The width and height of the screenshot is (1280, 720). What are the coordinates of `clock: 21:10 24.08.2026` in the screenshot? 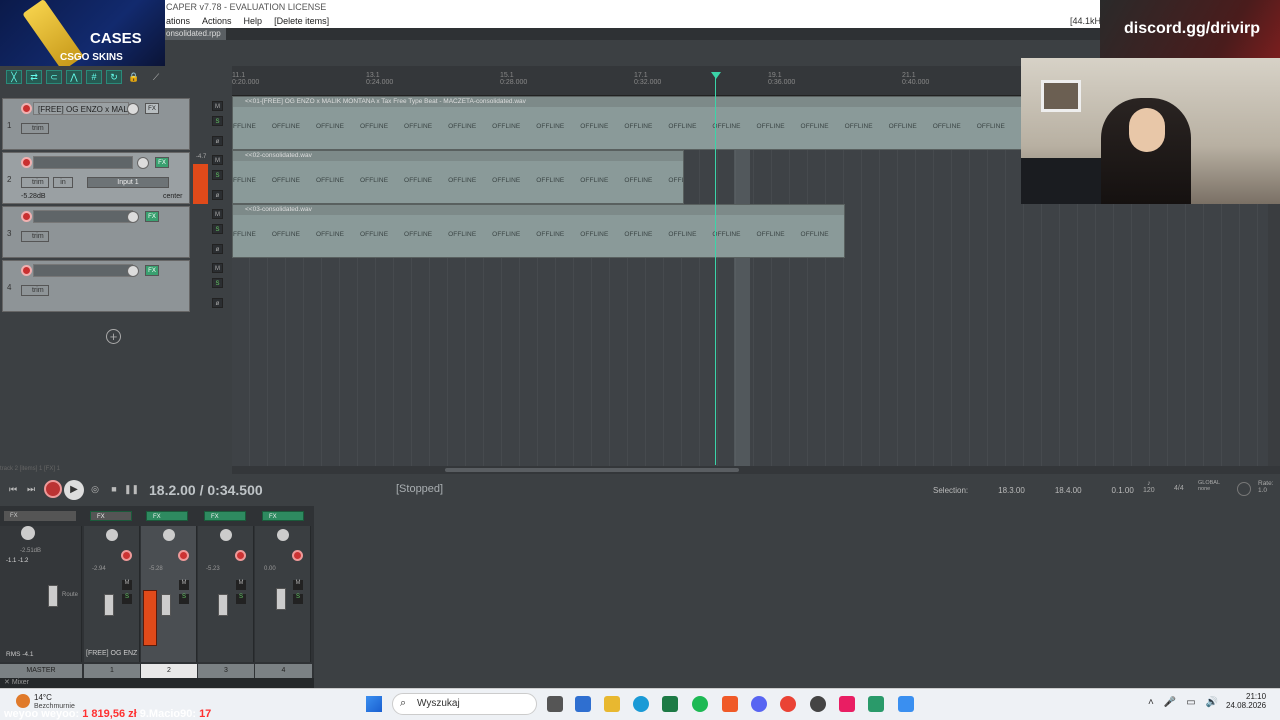 It's located at (1246, 701).